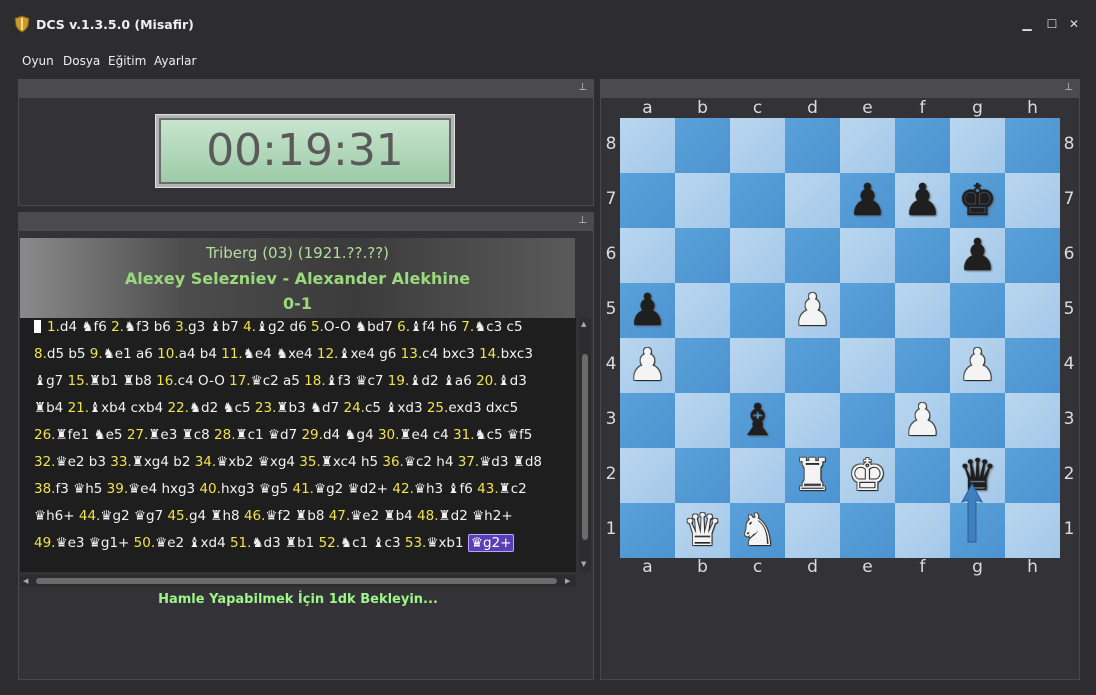 Image resolution: width=1096 pixels, height=695 pixels. Describe the element at coordinates (426, 435) in the screenshot. I see `move-text: ♜e4 c4` at that location.